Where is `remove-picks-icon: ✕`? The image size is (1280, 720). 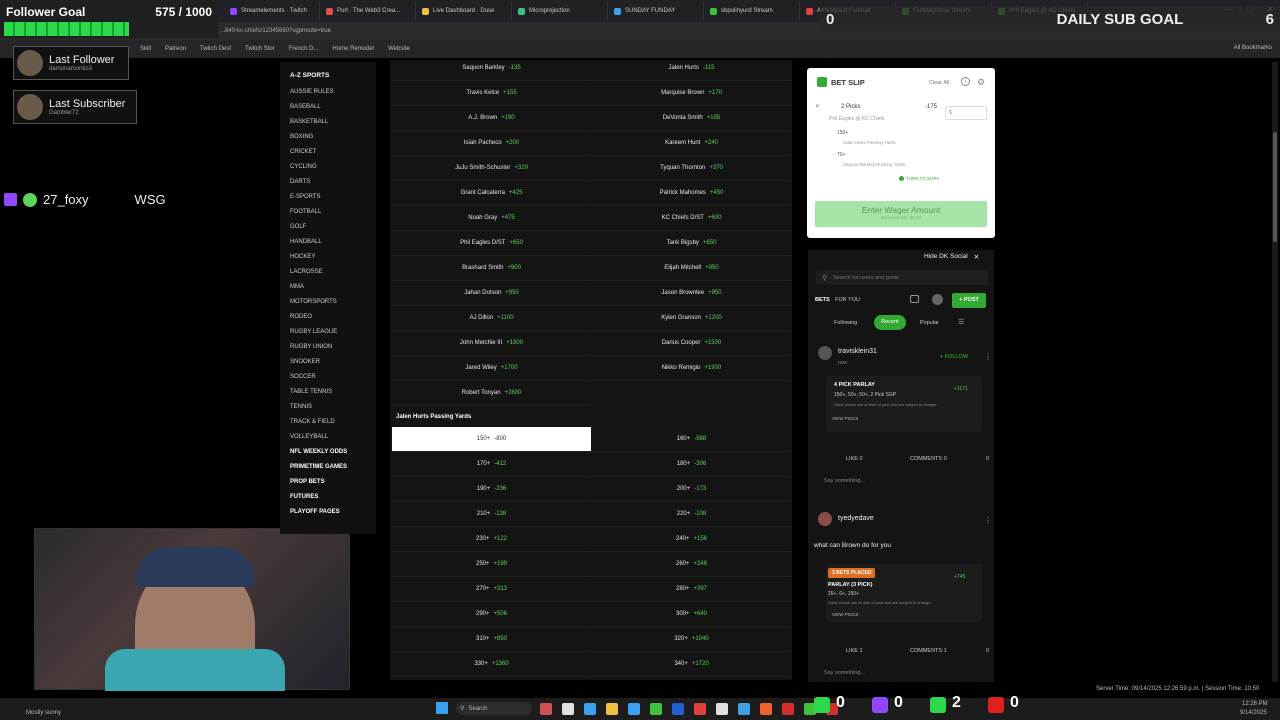
remove-picks-icon: ✕ is located at coordinates (817, 106).